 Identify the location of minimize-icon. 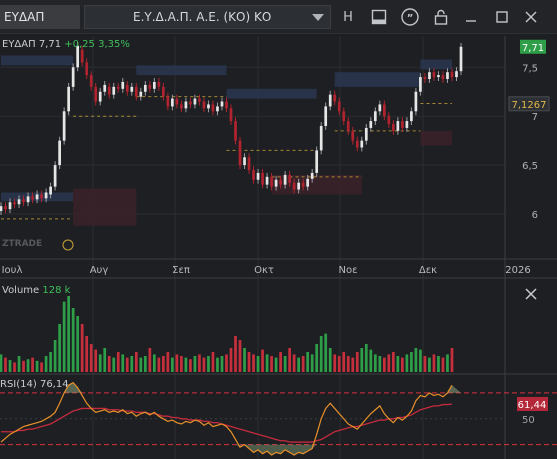
(471, 17).